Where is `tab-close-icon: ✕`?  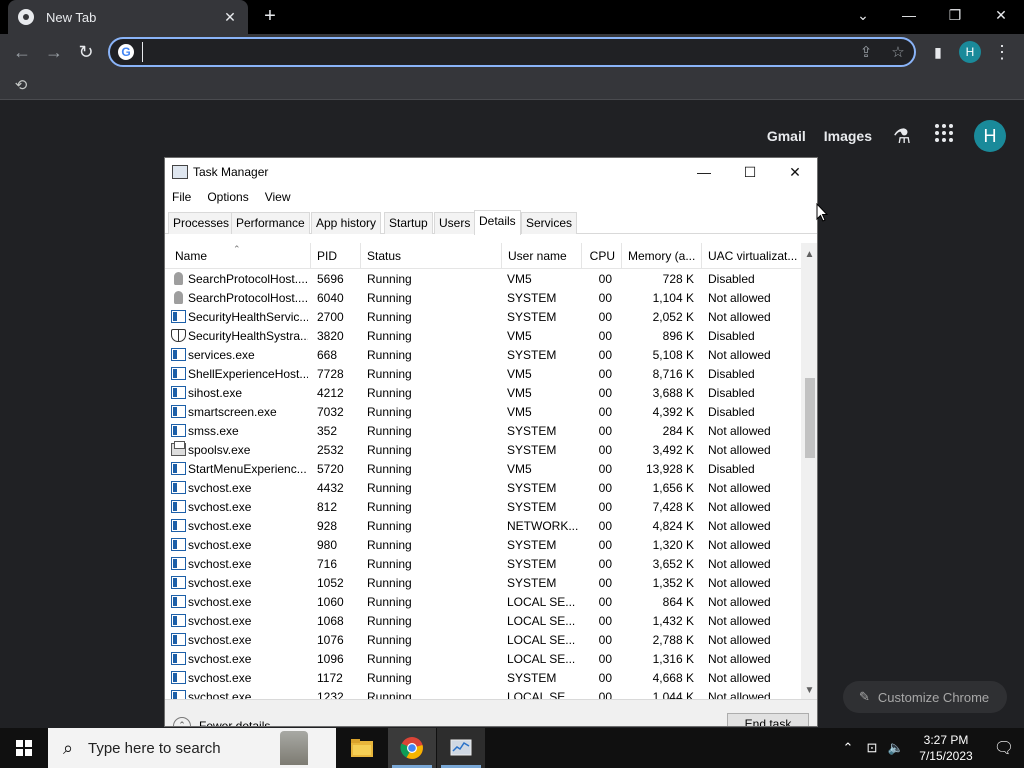 tab-close-icon: ✕ is located at coordinates (230, 17).